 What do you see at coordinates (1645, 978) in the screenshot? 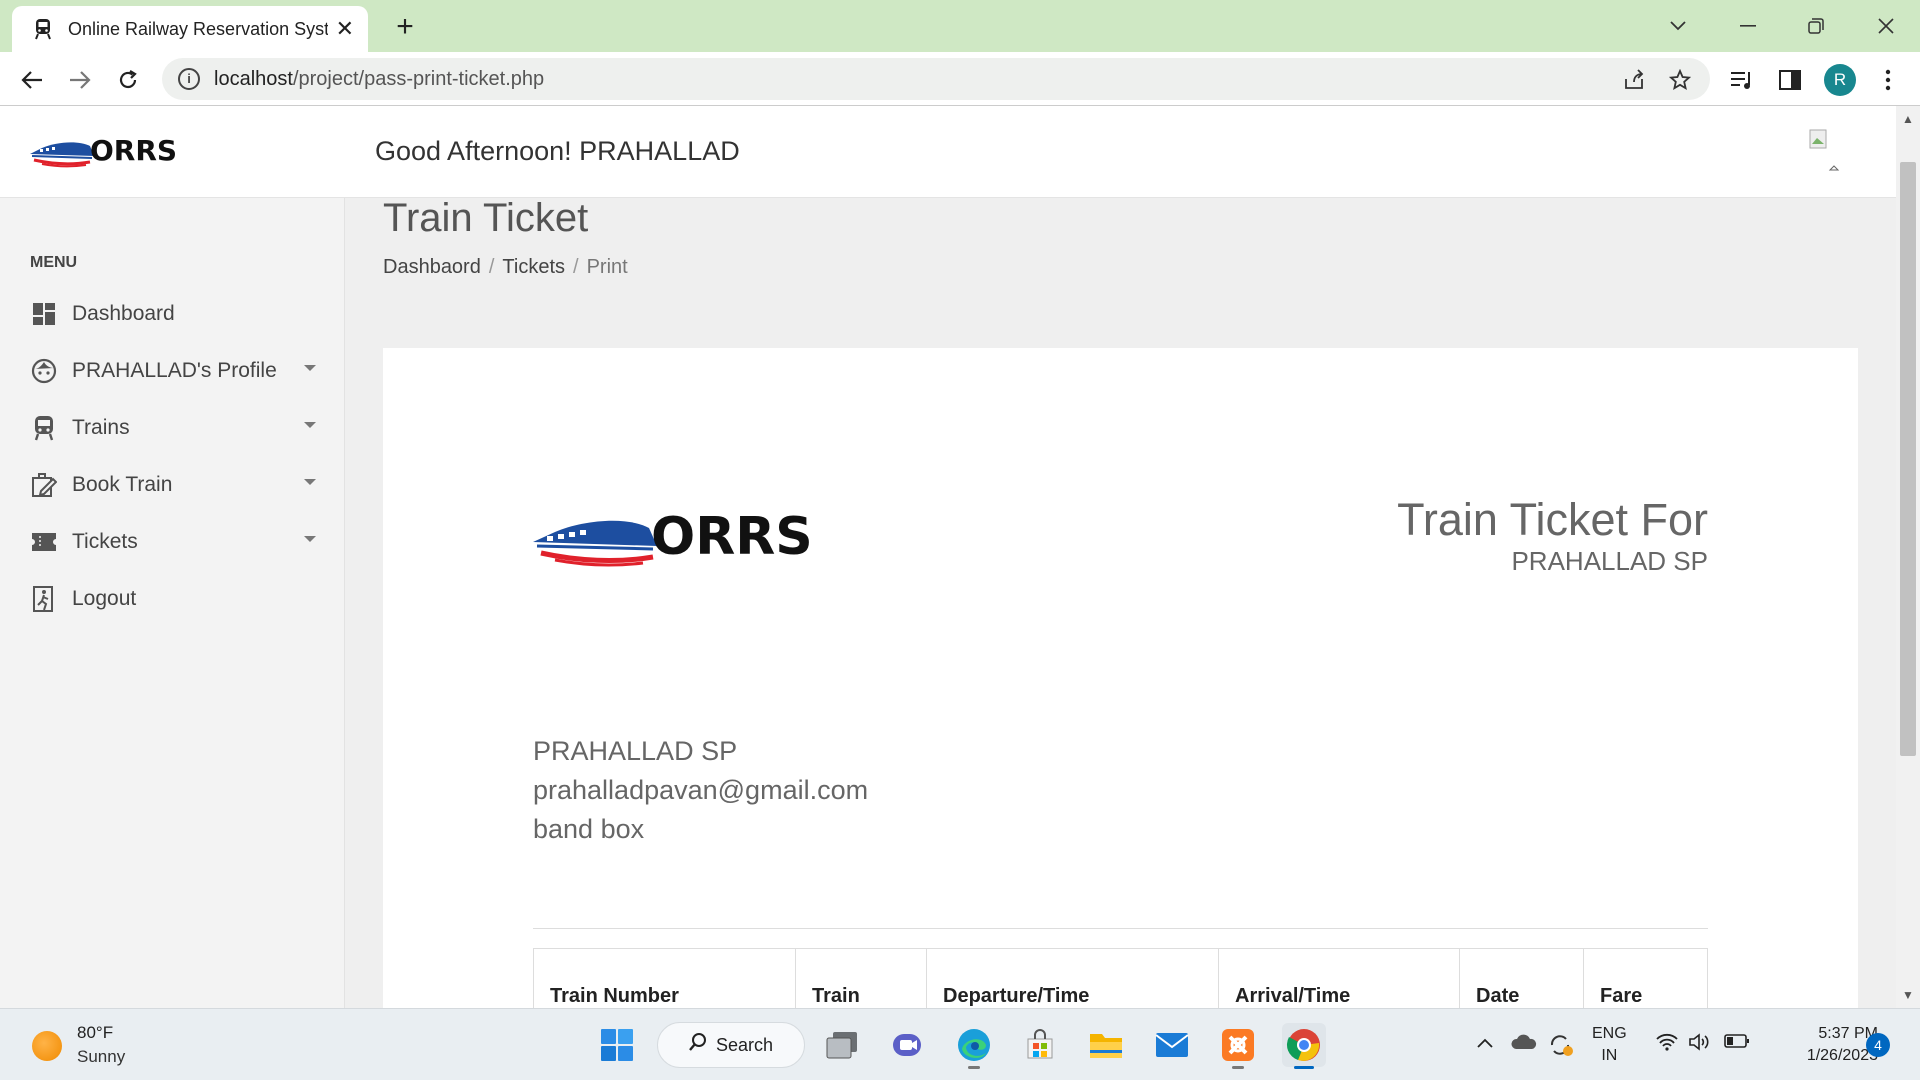
I see `col-header-fare: Fare` at bounding box center [1645, 978].